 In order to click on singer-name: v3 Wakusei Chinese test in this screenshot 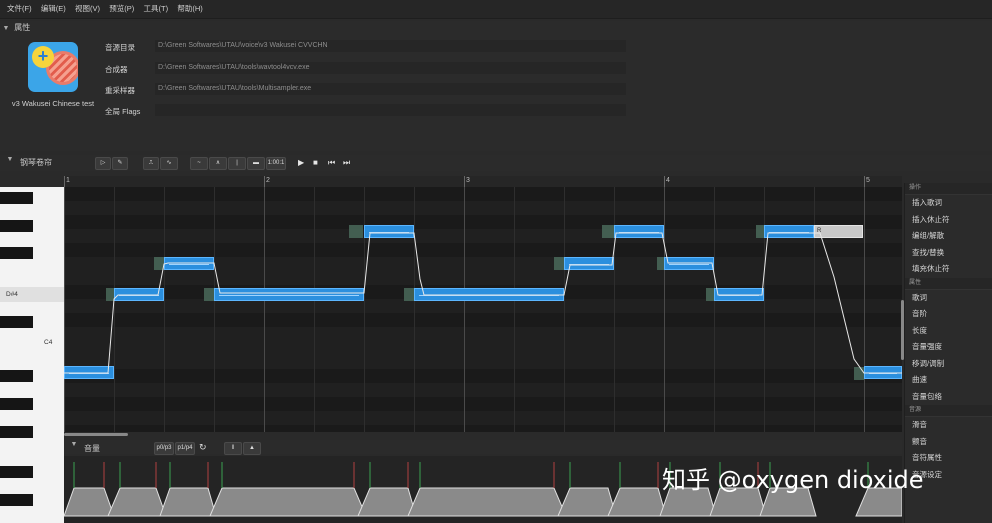, I will do `click(53, 103)`.